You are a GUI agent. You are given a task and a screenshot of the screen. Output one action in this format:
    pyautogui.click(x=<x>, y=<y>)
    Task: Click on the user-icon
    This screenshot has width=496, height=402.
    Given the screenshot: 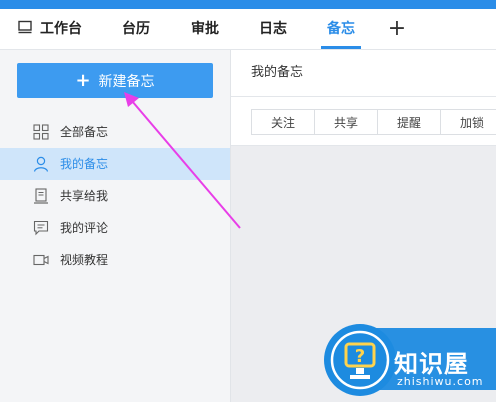 What is the action you would take?
    pyautogui.click(x=41, y=164)
    